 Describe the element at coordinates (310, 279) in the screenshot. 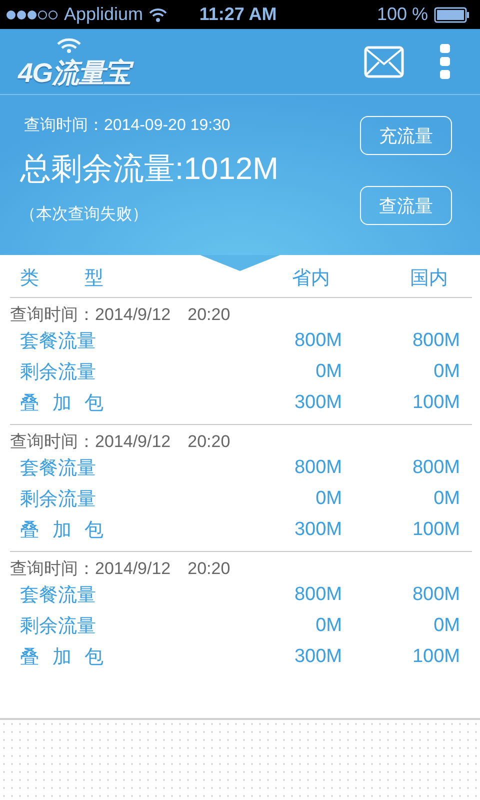

I see `column-header: 省内` at that location.